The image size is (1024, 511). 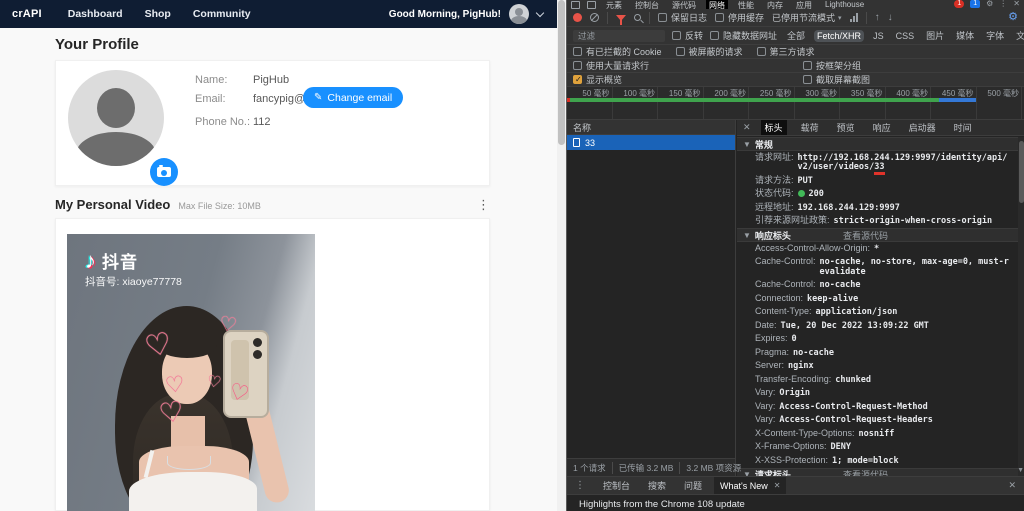 I want to click on details-tab: 标头, so click(x=773, y=127).